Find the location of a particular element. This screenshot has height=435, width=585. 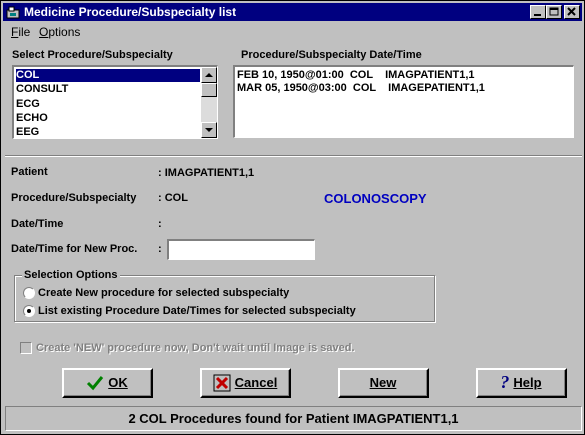

radio-selected-dot is located at coordinates (29, 311).